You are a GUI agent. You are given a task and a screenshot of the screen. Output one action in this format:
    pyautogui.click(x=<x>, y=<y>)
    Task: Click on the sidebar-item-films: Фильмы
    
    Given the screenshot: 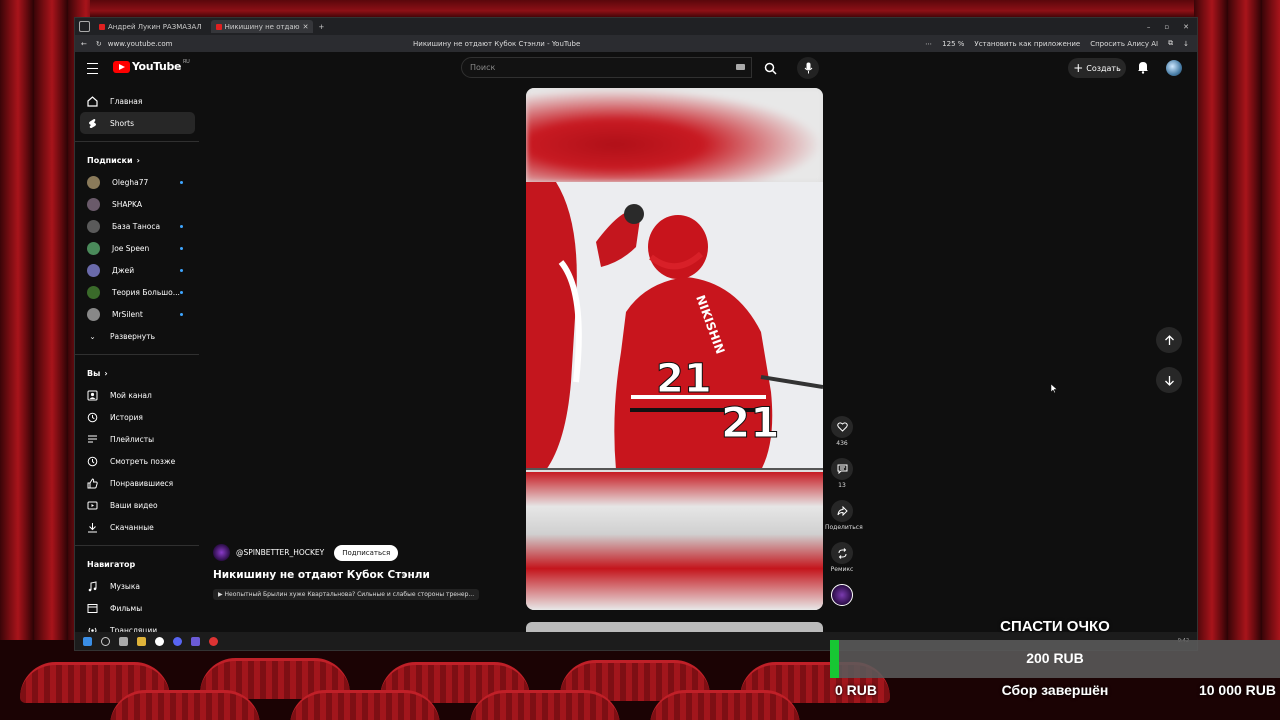 What is the action you would take?
    pyautogui.click(x=137, y=608)
    